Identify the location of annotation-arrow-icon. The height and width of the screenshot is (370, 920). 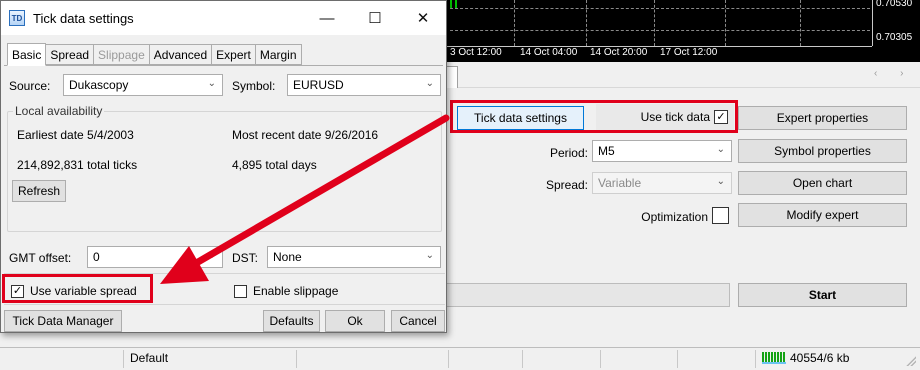
(305, 199).